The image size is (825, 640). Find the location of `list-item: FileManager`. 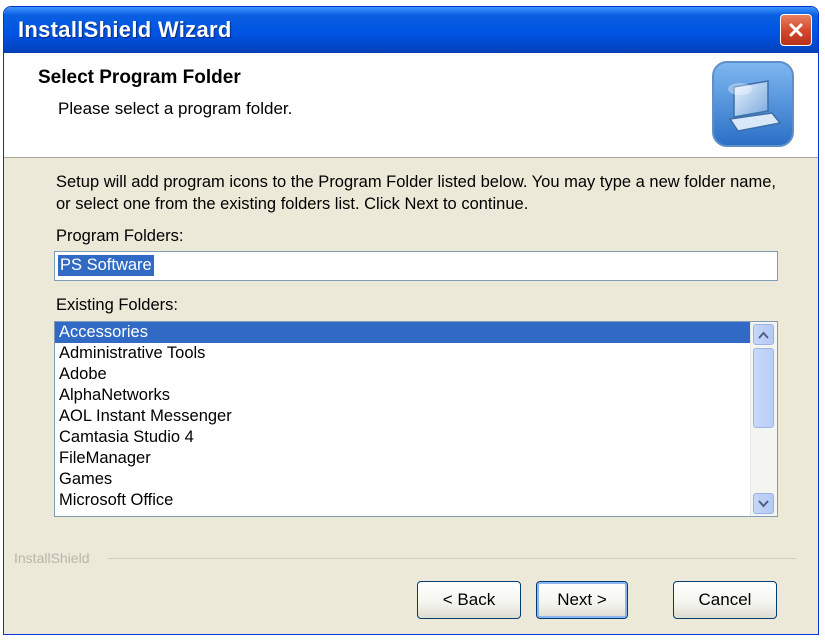

list-item: FileManager is located at coordinates (403, 458).